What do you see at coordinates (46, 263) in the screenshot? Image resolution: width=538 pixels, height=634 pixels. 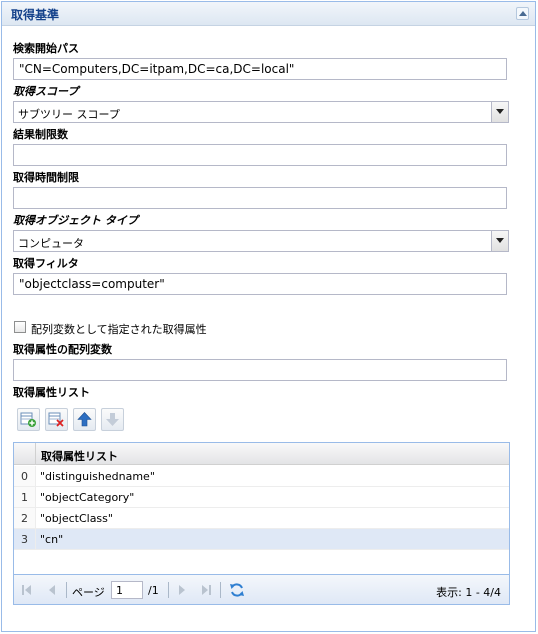 I see `filter-label: 取得フィルタ` at bounding box center [46, 263].